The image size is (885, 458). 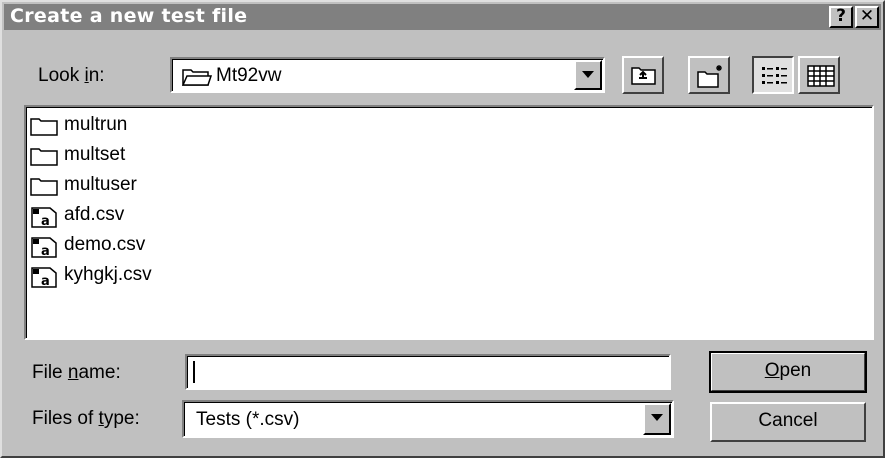 What do you see at coordinates (428, 372) in the screenshot?
I see `file-name-input` at bounding box center [428, 372].